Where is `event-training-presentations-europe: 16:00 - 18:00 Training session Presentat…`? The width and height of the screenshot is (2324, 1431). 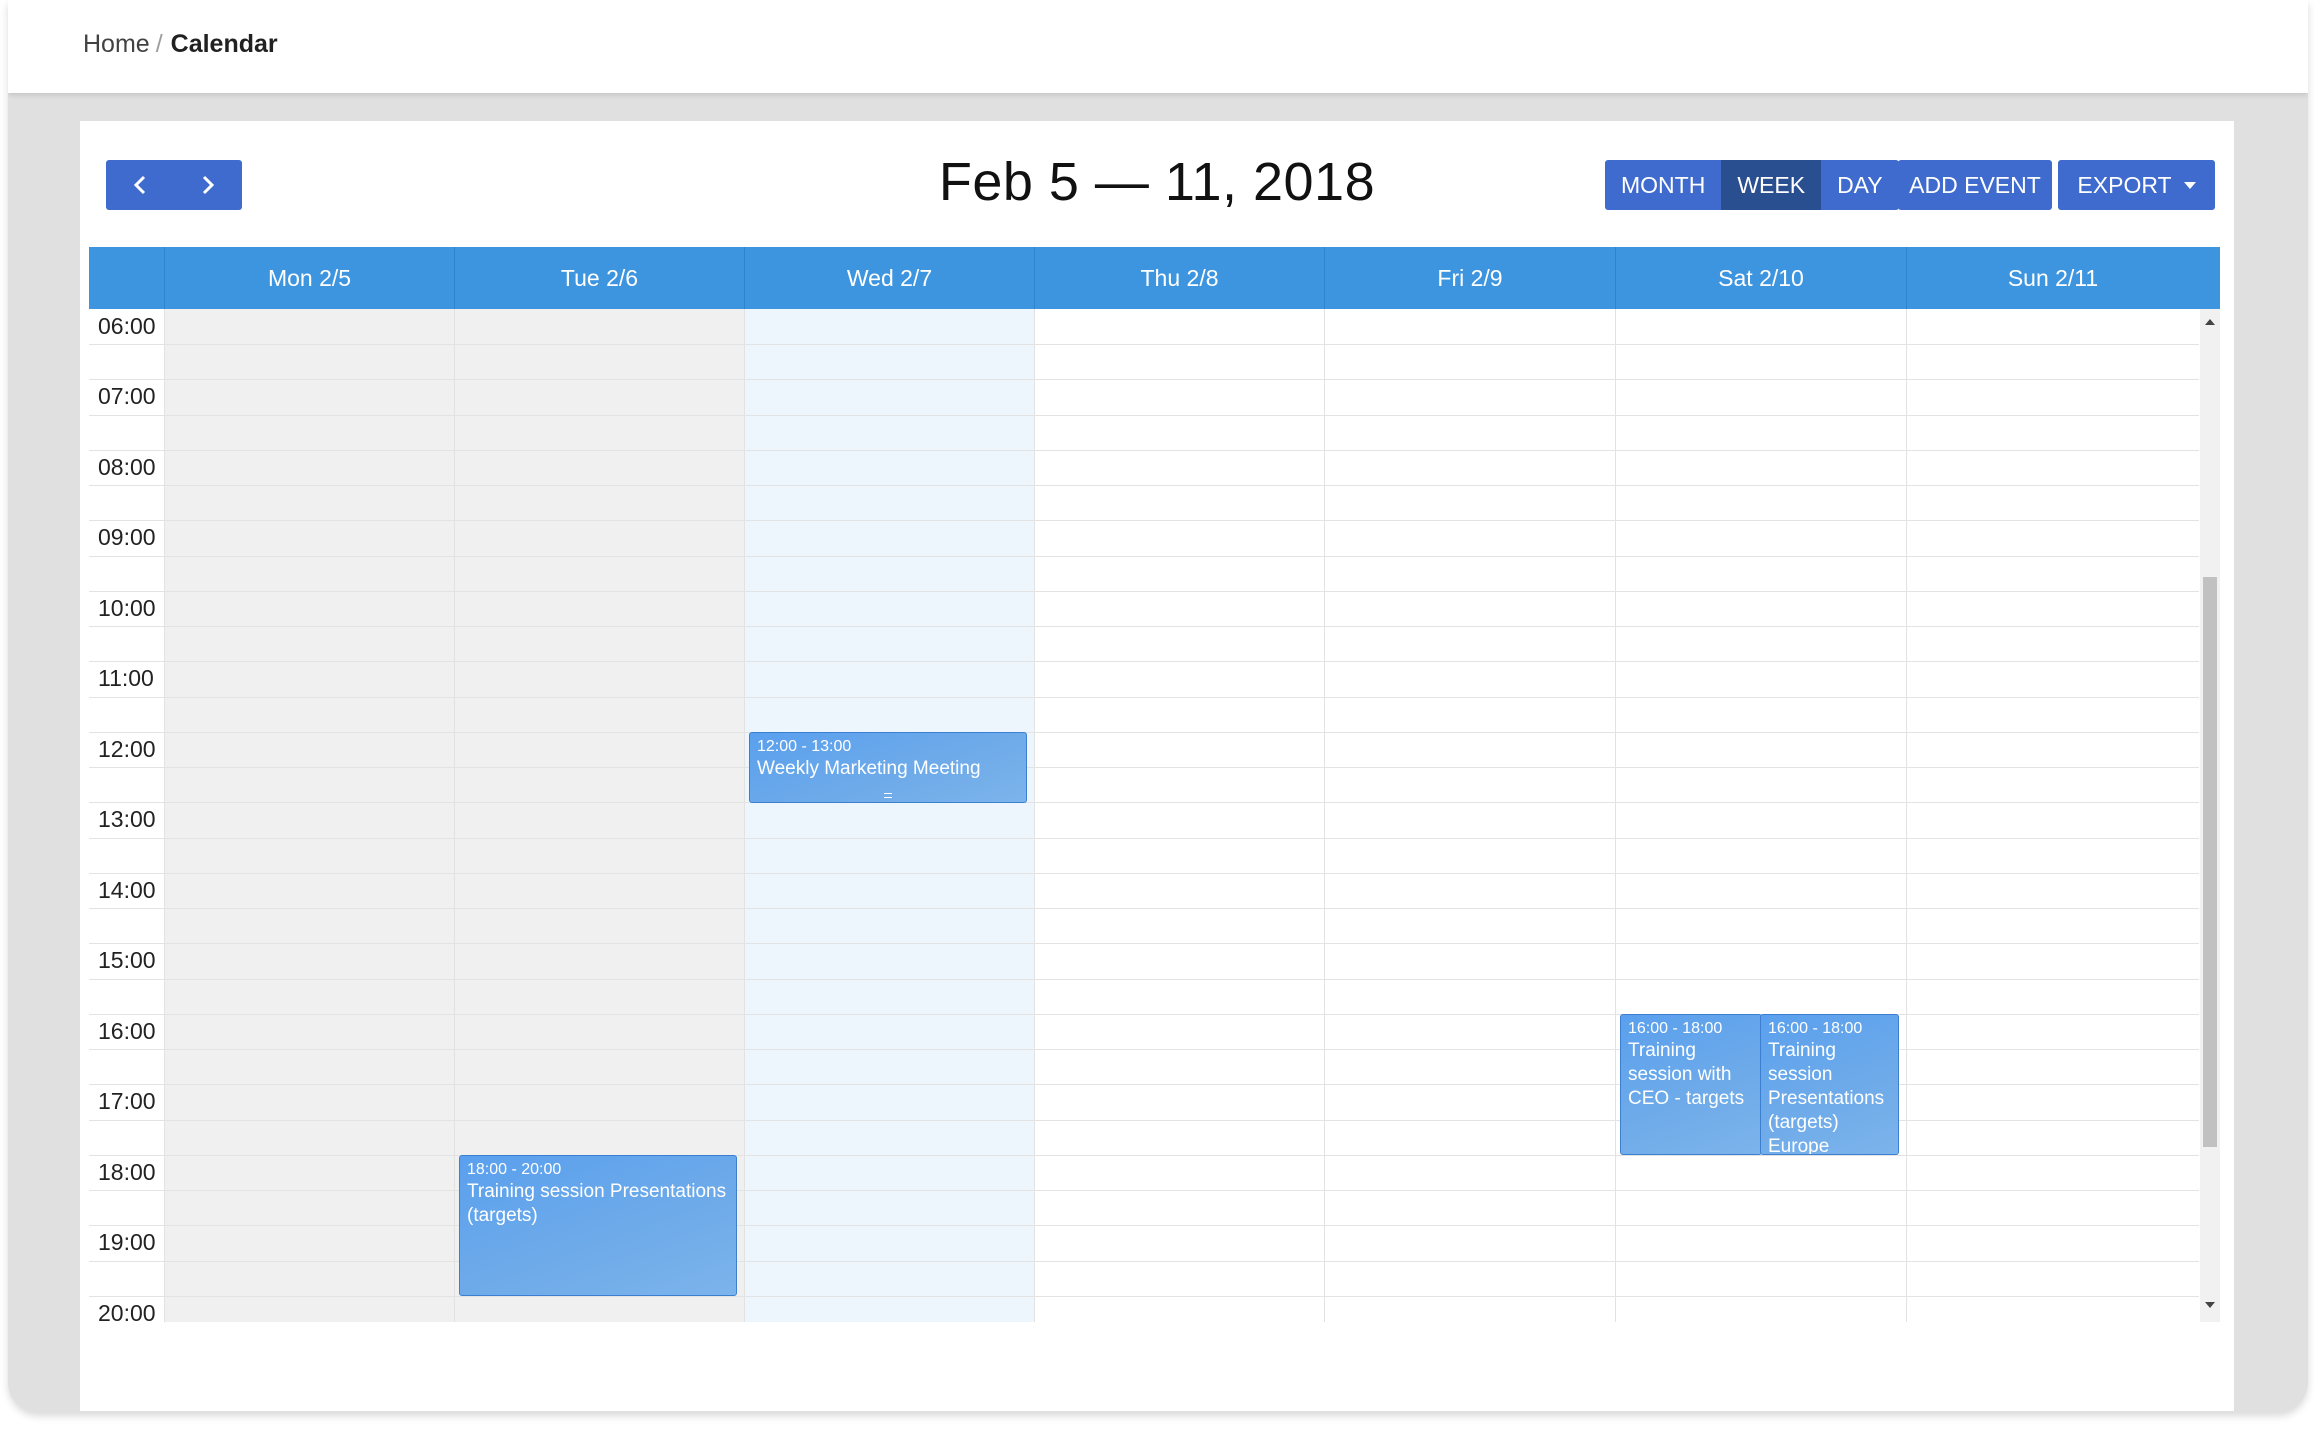 event-training-presentations-europe: 16:00 - 18:00 Training session Presentat… is located at coordinates (1829, 1084).